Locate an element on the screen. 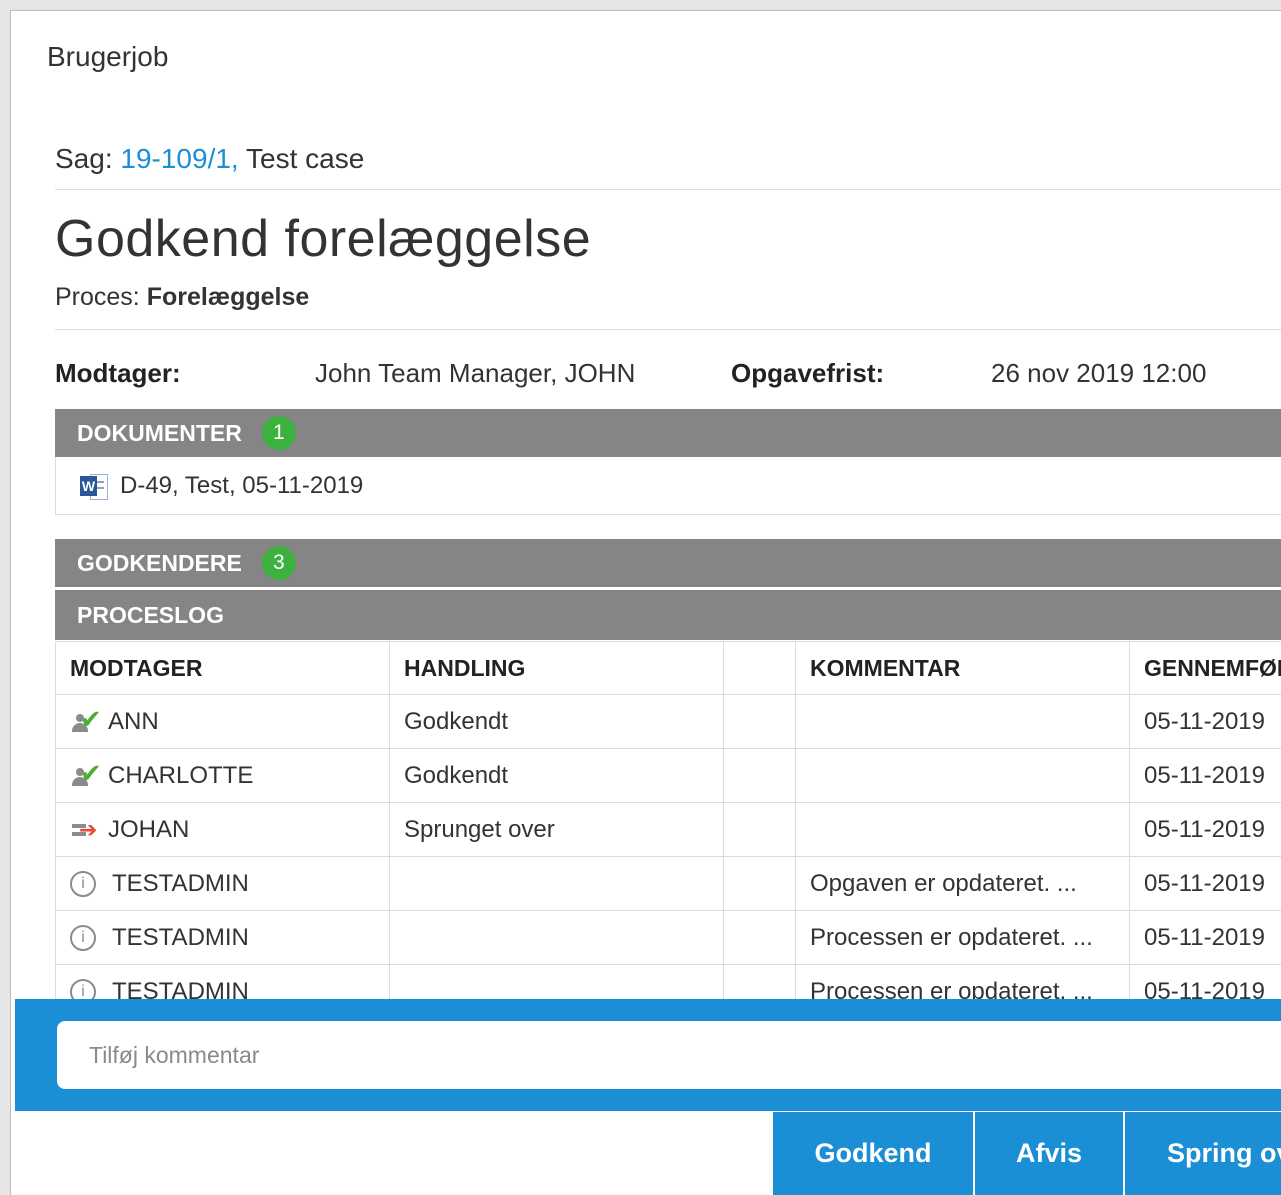 The height and width of the screenshot is (1195, 1281). approvers-section-header: GODKENDERE 3 is located at coordinates (668, 563).